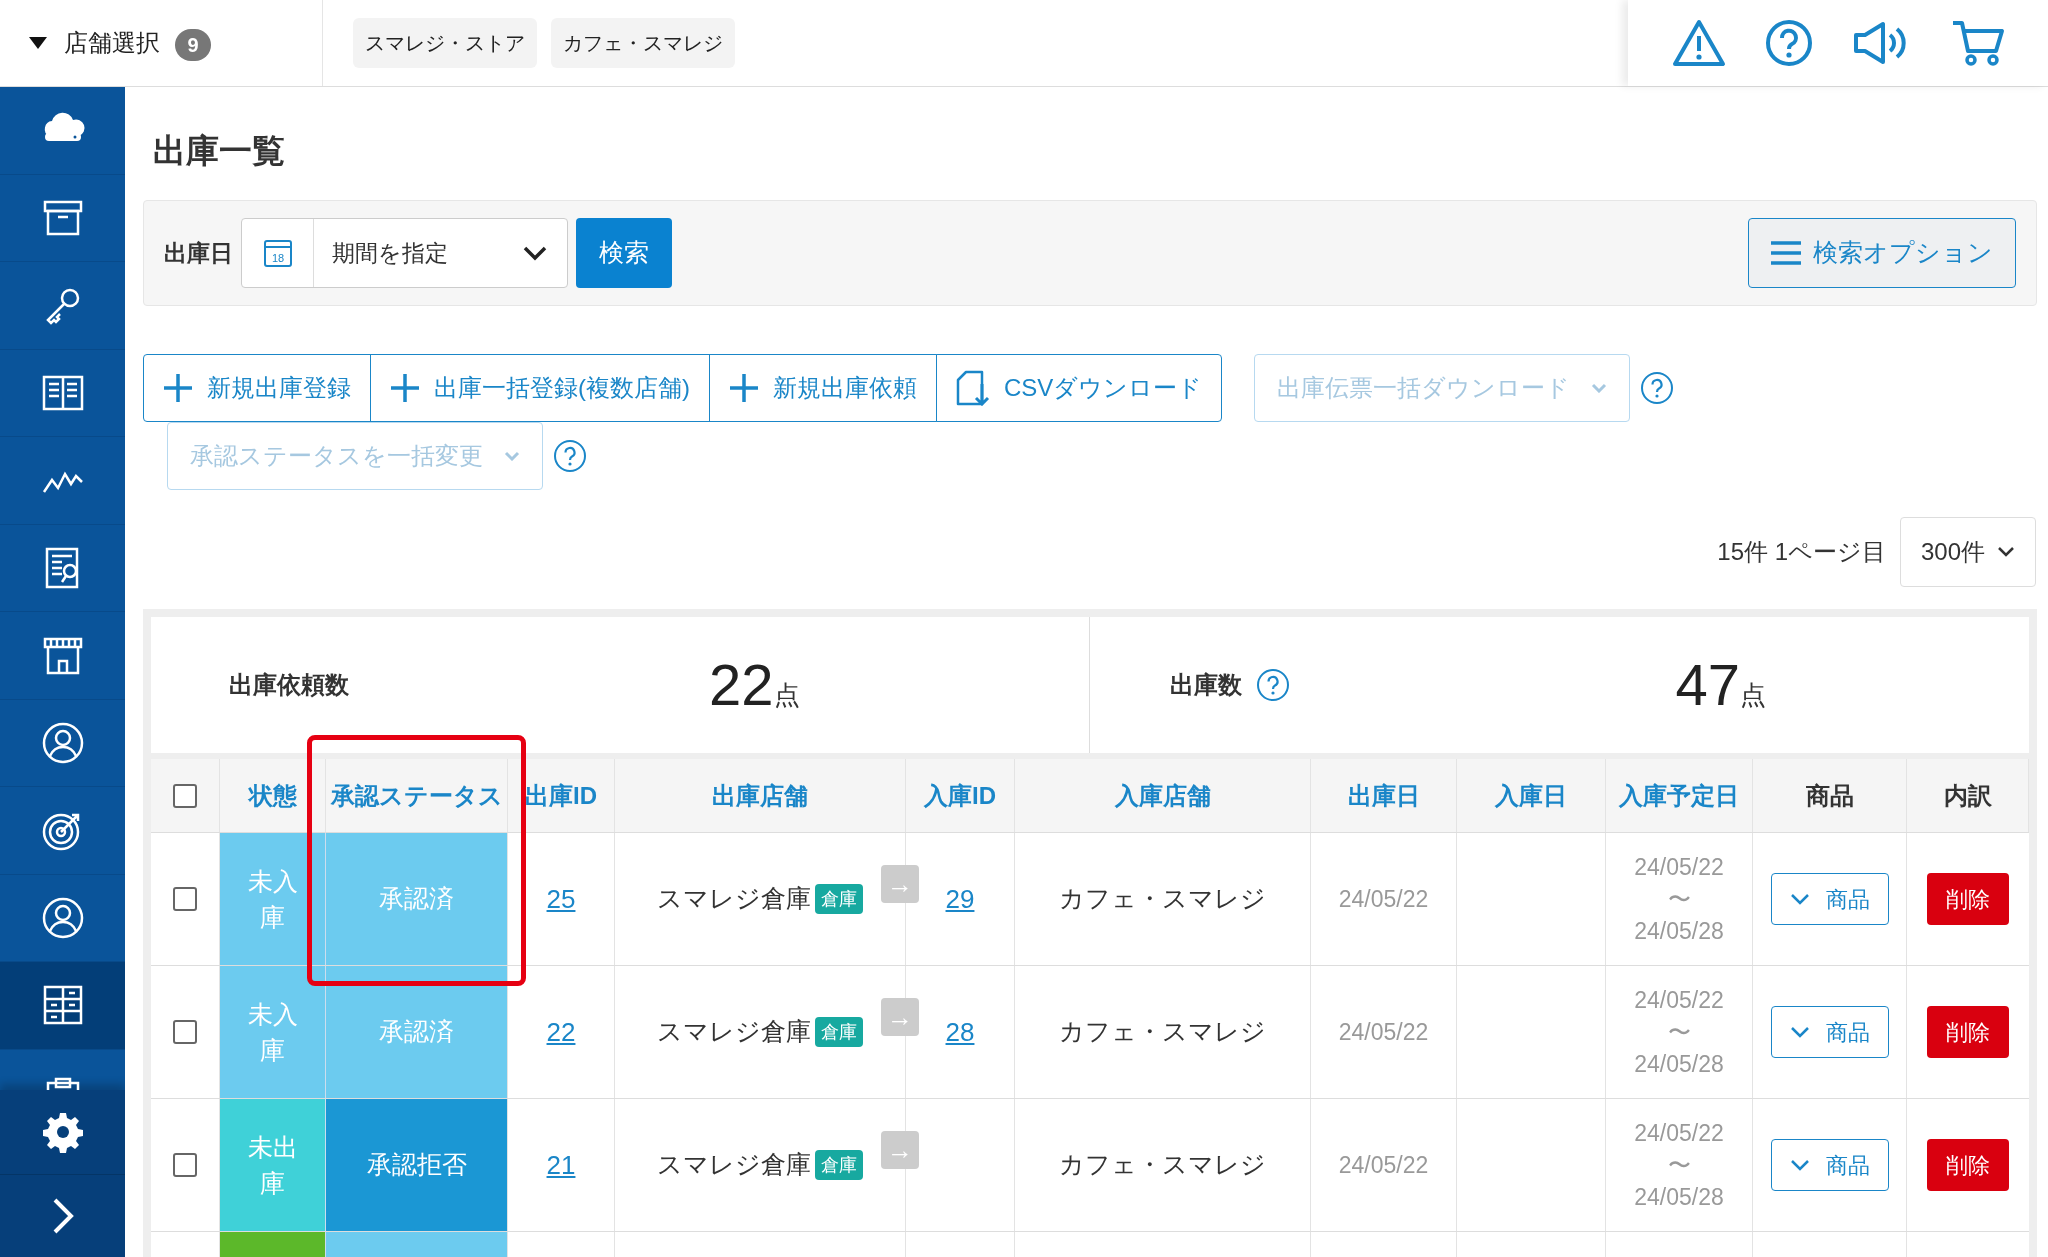  Describe the element at coordinates (198, 253) in the screenshot. I see `field-label: 出庫日` at that location.